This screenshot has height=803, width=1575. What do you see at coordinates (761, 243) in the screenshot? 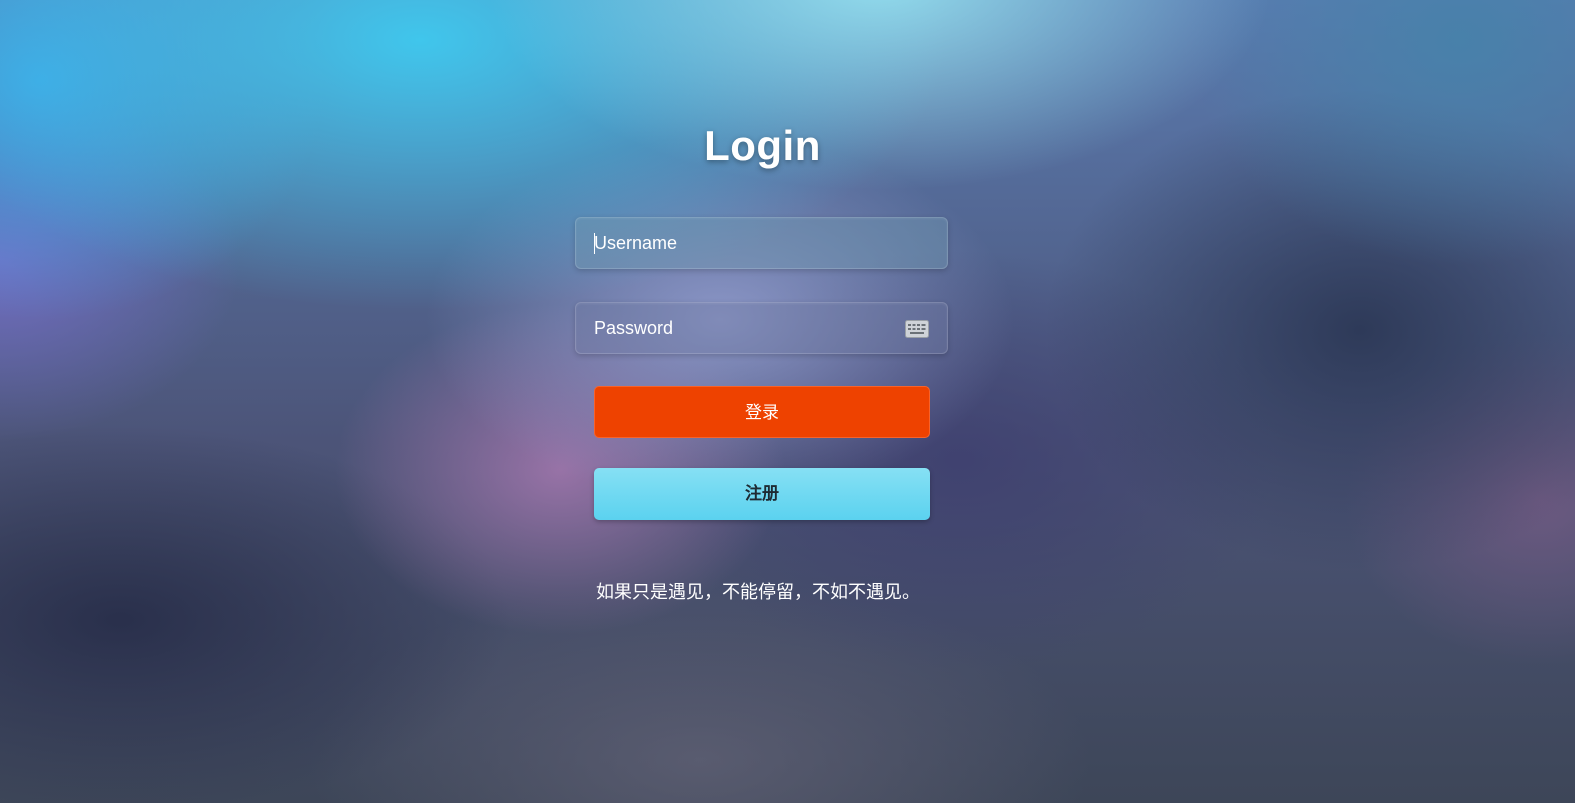
I see `username-field: Username` at bounding box center [761, 243].